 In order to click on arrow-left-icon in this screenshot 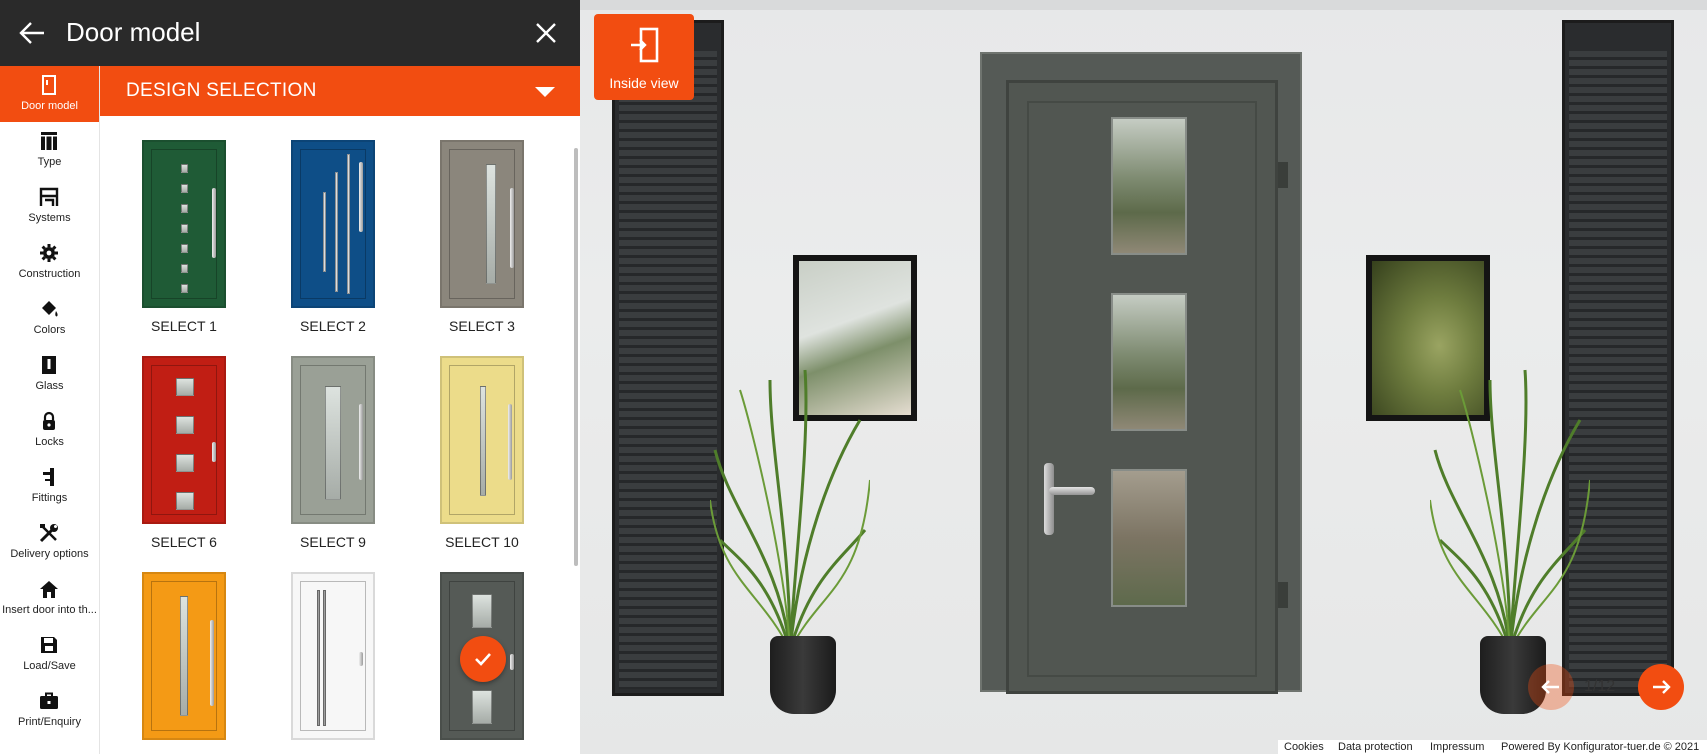, I will do `click(1550, 687)`.